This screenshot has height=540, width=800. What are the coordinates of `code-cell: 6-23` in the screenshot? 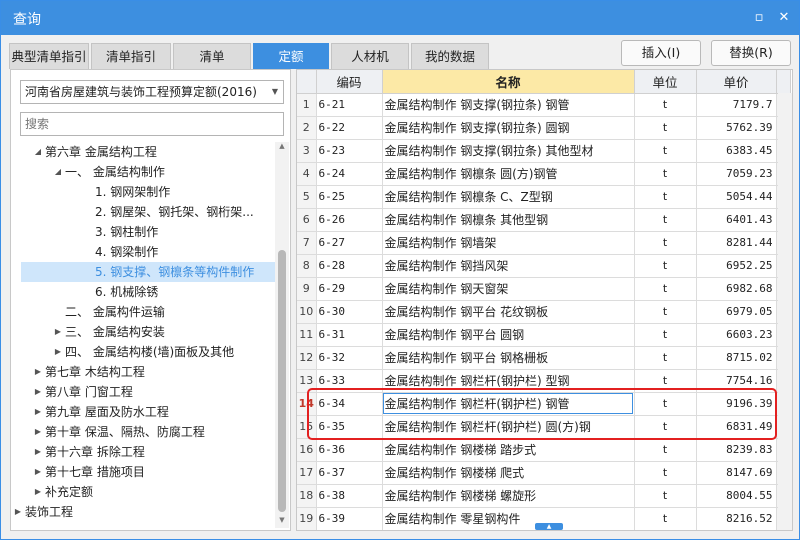 It's located at (349, 151).